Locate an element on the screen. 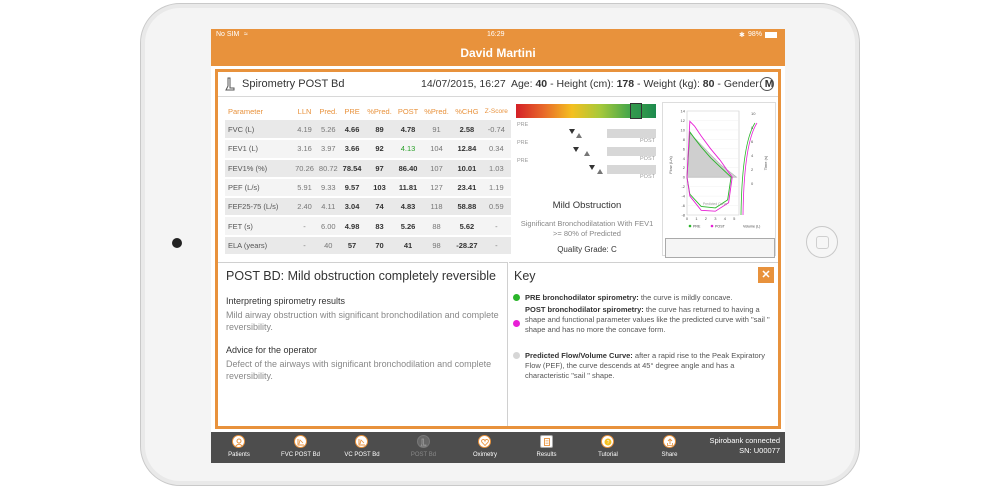 The width and height of the screenshot is (1000, 500). gauge-fill is located at coordinates (561, 151).